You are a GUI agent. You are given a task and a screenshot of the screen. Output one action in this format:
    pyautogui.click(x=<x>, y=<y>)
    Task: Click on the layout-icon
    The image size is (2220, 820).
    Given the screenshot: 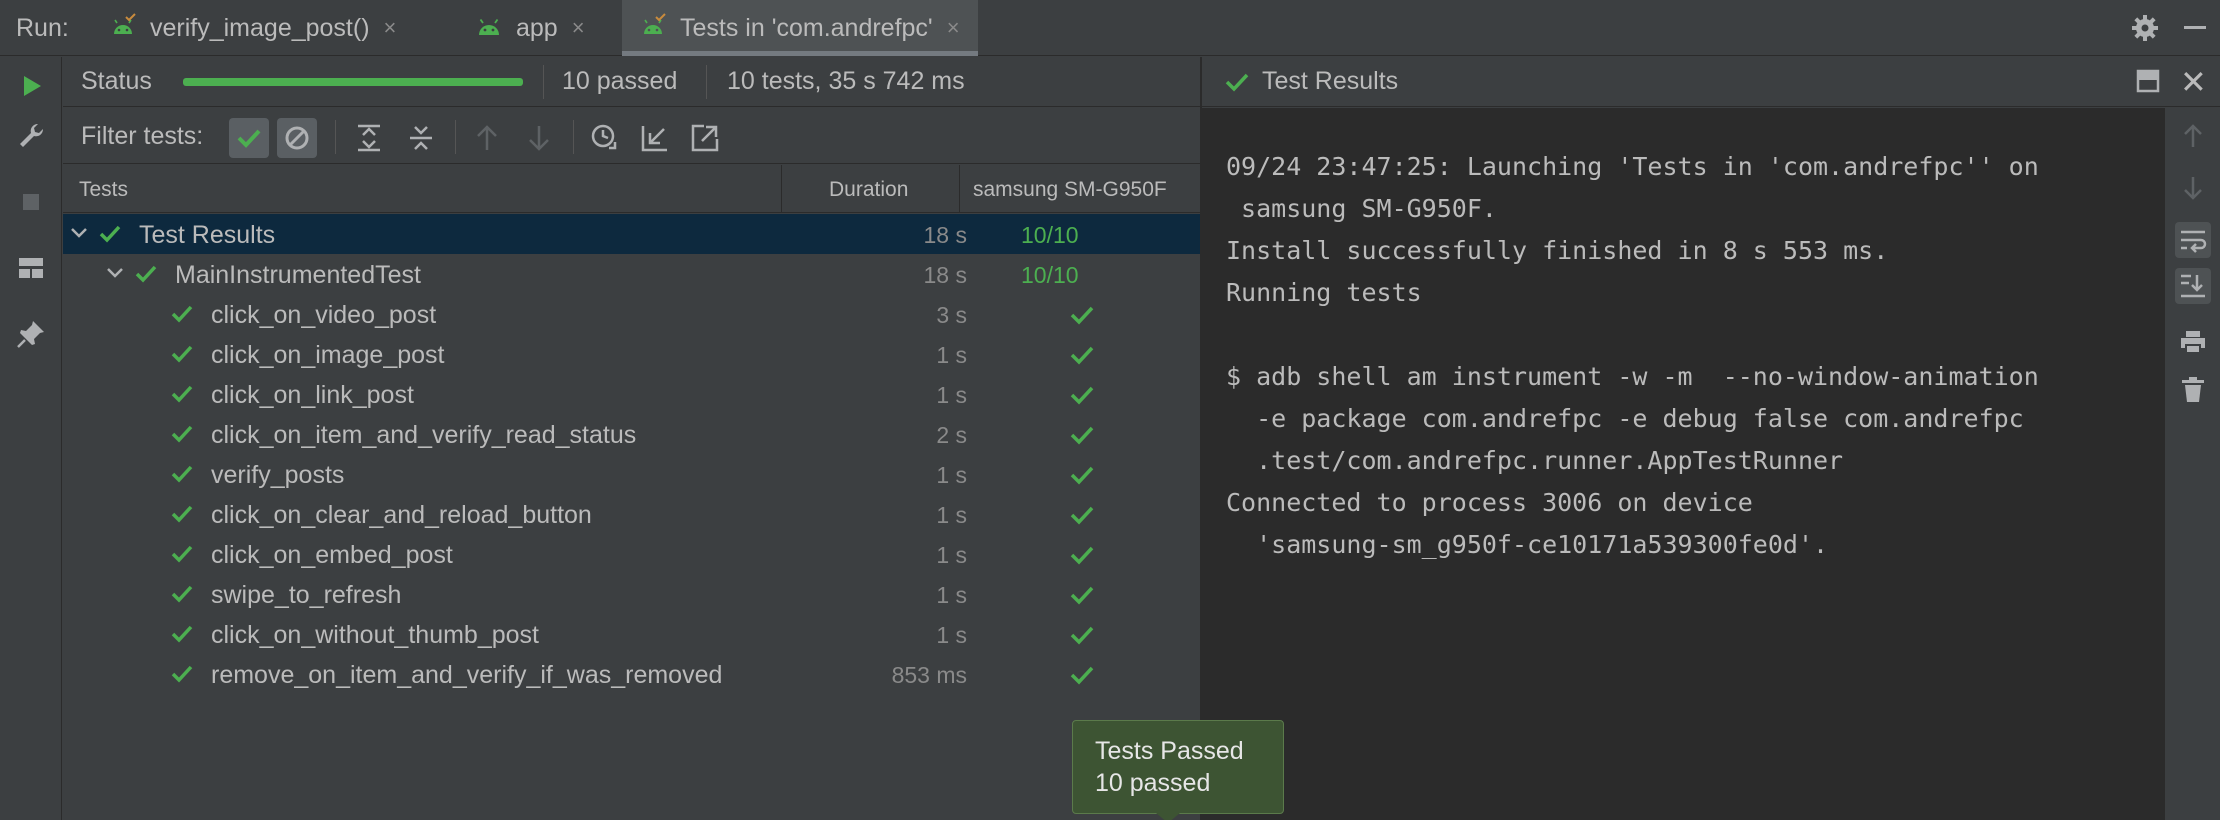 What is the action you would take?
    pyautogui.click(x=31, y=268)
    